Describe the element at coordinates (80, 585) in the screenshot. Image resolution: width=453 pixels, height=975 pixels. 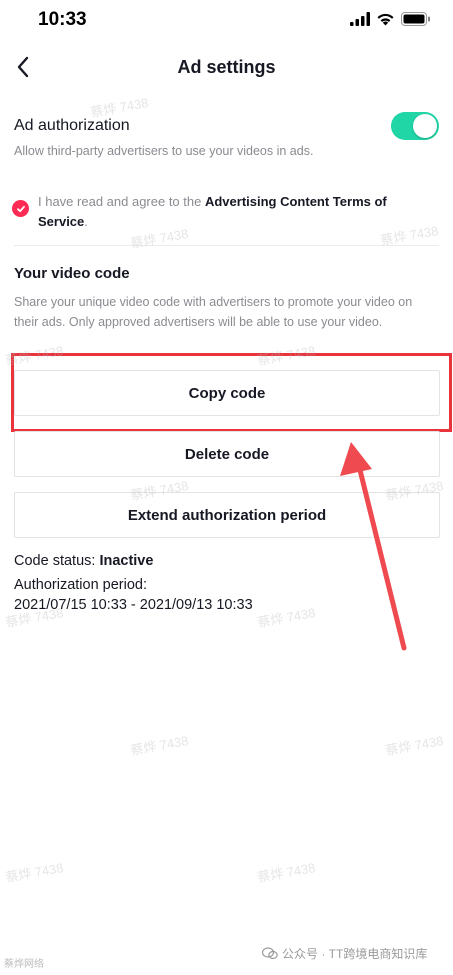
I see `authorization-period-label: Authorization period:` at that location.